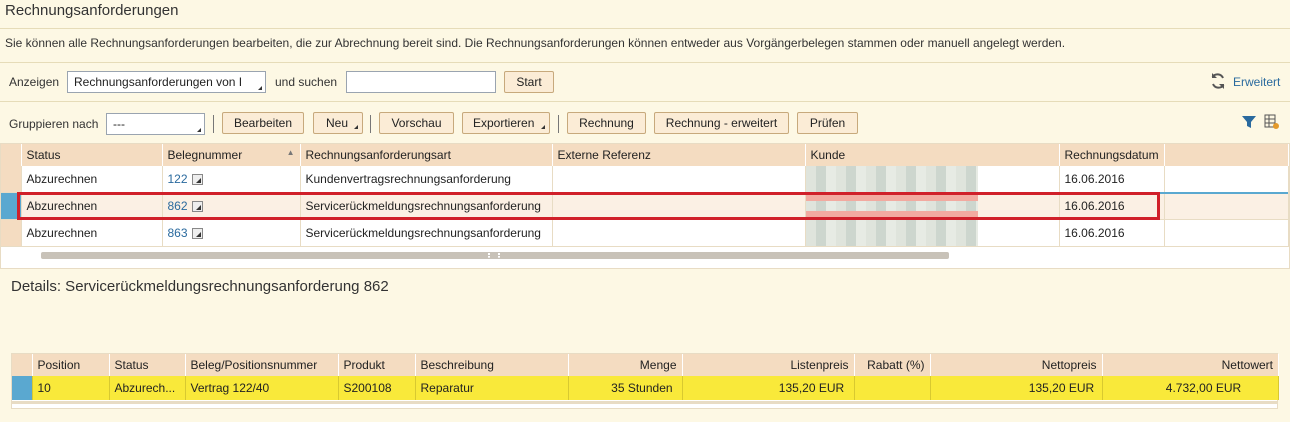 Image resolution: width=1290 pixels, height=422 pixels. What do you see at coordinates (625, 365) in the screenshot?
I see `col-qty: Menge` at bounding box center [625, 365].